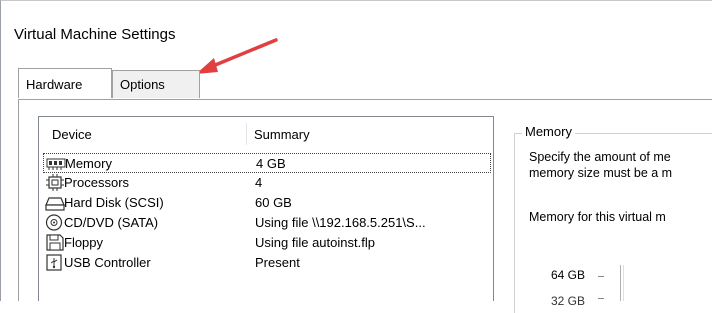 The width and height of the screenshot is (712, 313). I want to click on column-separator, so click(246, 134).